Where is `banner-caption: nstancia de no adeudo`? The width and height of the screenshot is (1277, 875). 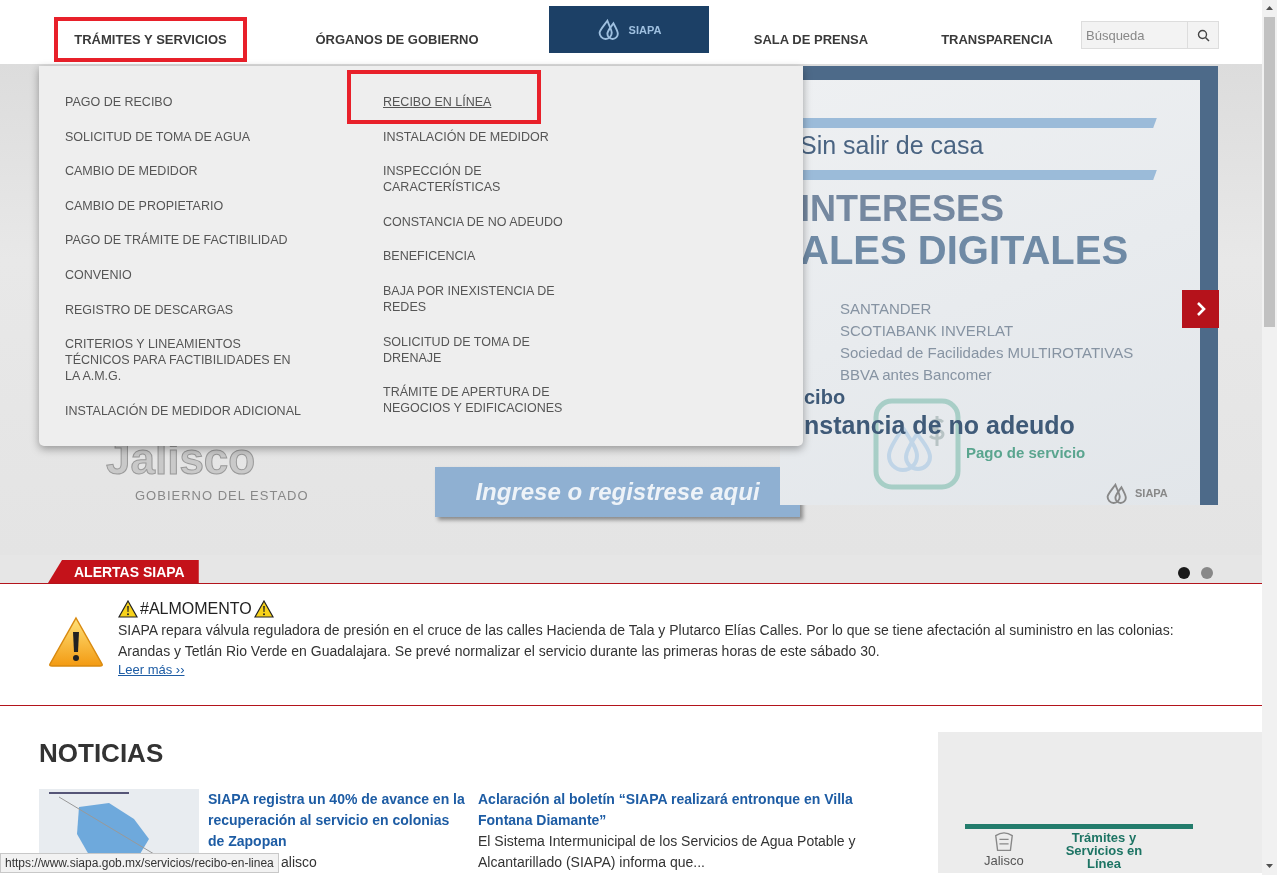 banner-caption: nstancia de no adeudo is located at coordinates (939, 425).